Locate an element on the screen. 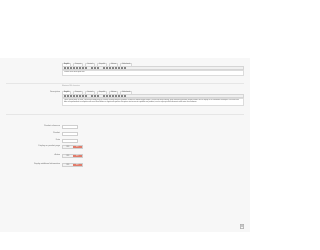  product-reference-label: Product reference is located at coordinates (52, 126).